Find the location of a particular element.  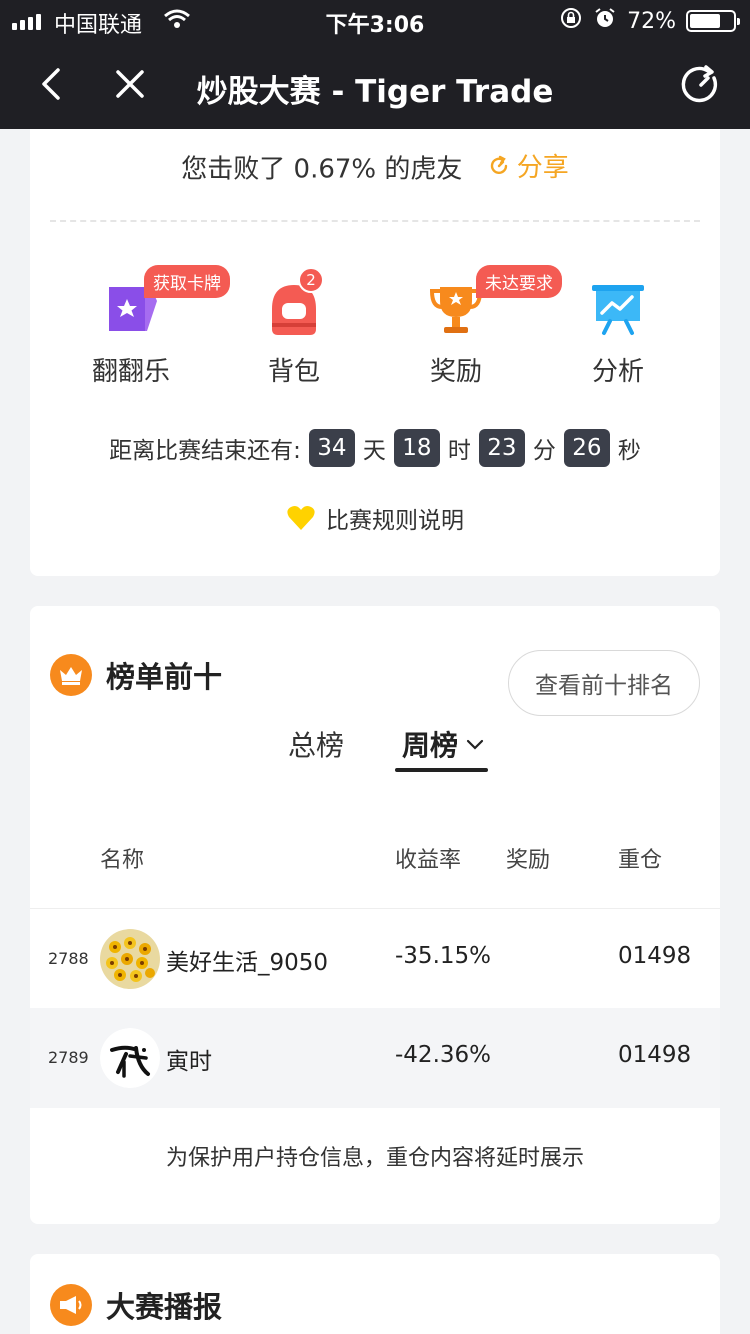

tab-total: 总榜 is located at coordinates (316, 744).